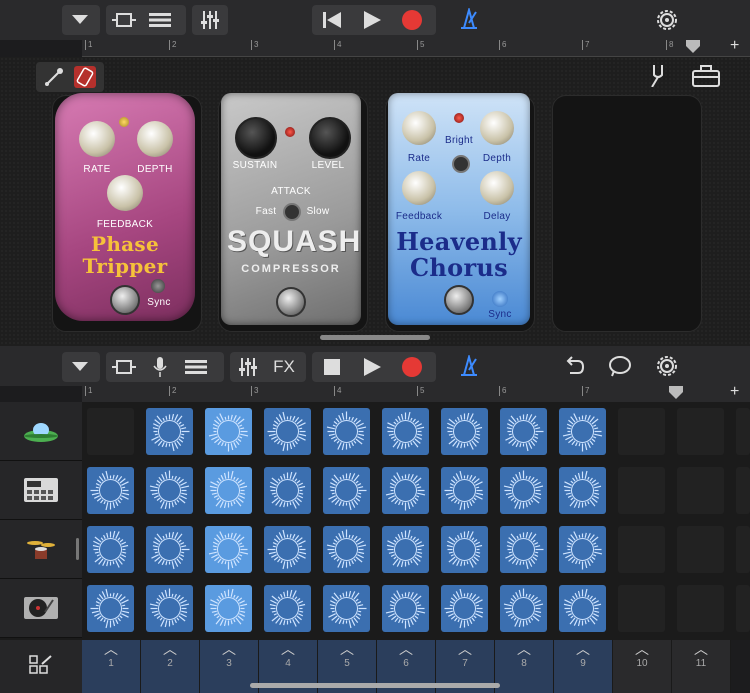 The width and height of the screenshot is (750, 693). Describe the element at coordinates (292, 212) in the screenshot. I see `attack-switch` at that location.